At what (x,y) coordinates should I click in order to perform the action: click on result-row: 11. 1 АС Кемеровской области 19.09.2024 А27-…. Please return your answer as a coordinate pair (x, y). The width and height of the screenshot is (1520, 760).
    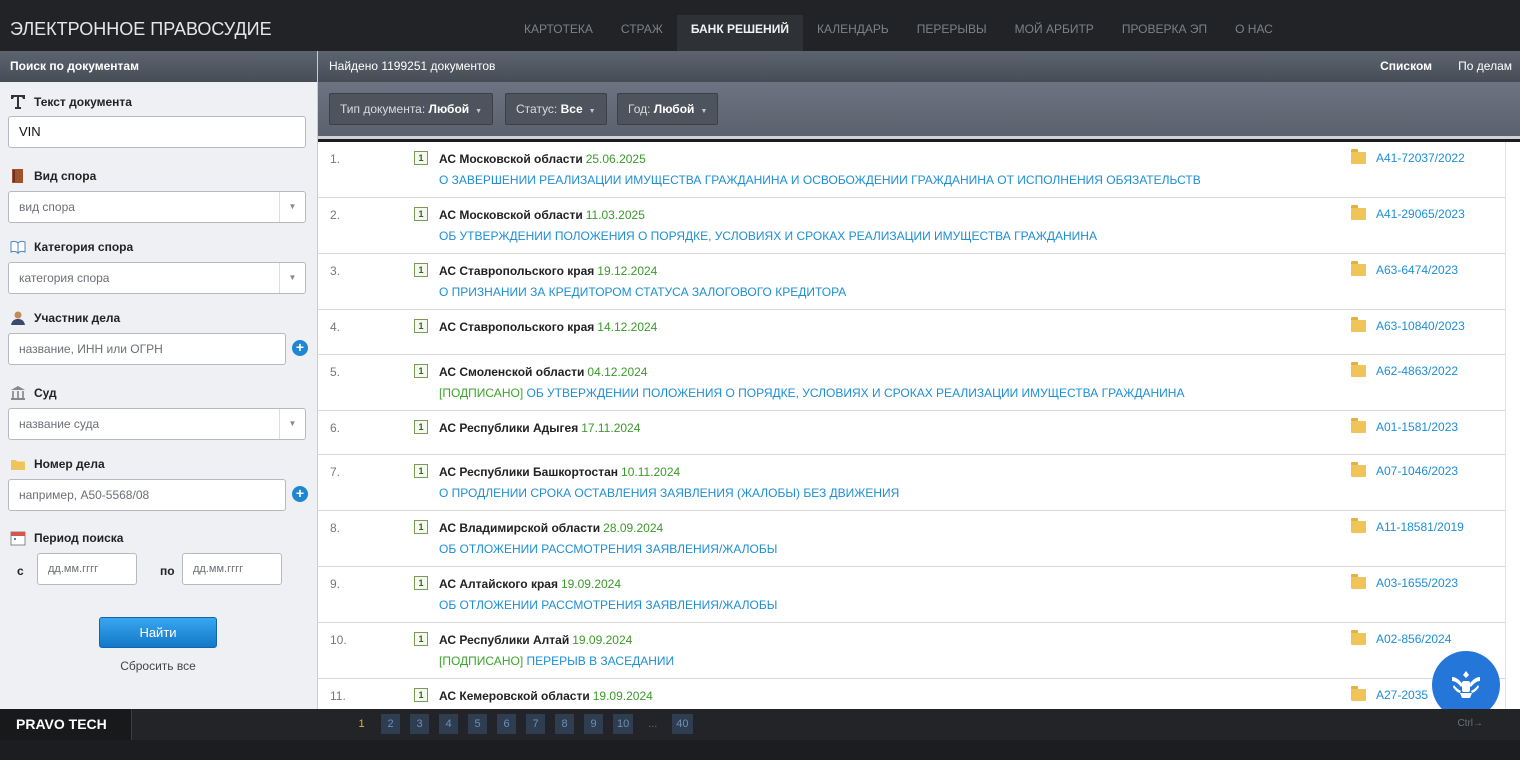
    Looking at the image, I should click on (911, 694).